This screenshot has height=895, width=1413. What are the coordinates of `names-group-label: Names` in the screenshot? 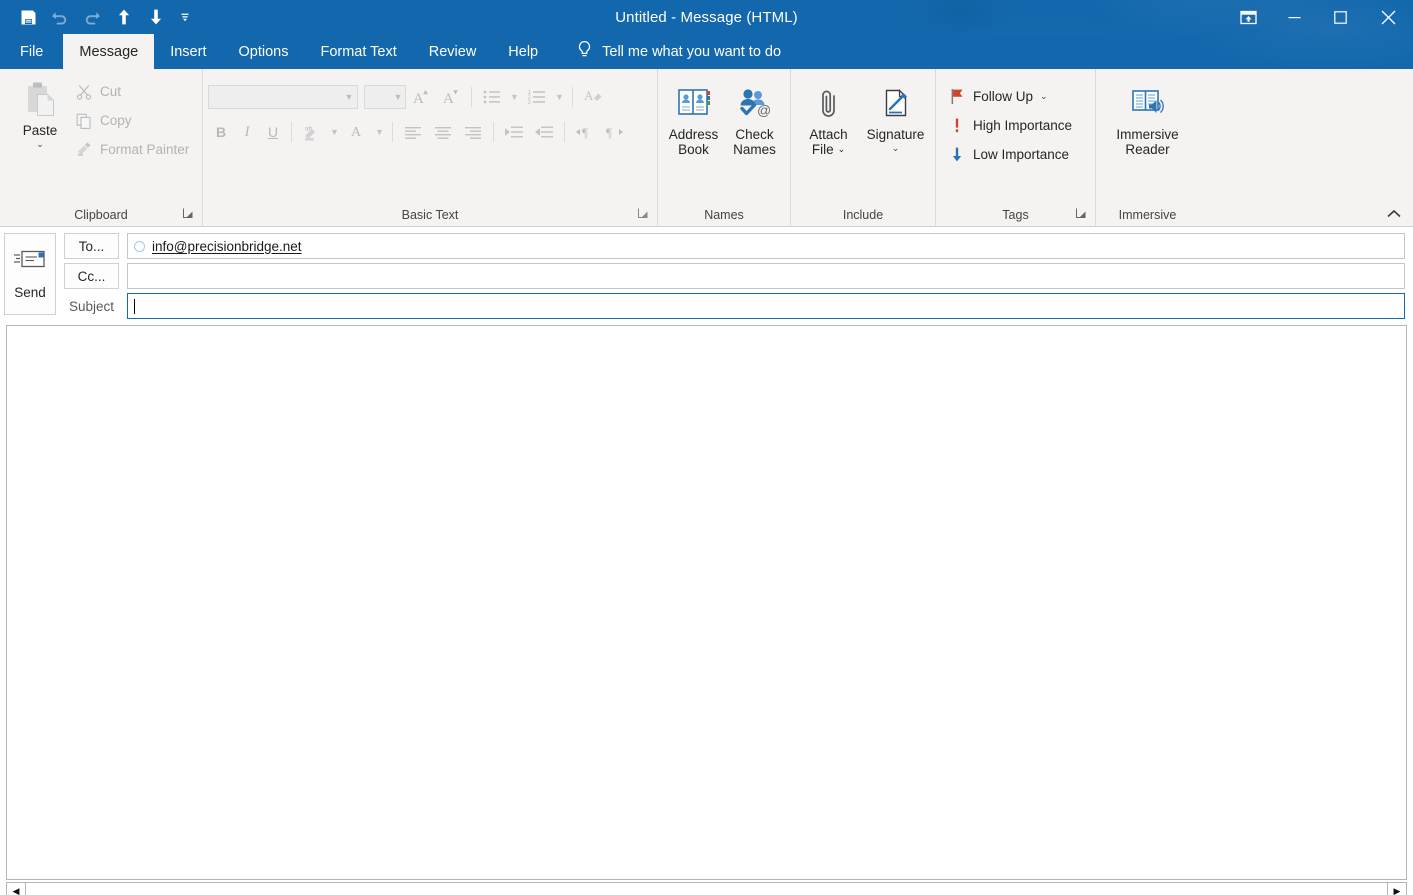 It's located at (724, 215).